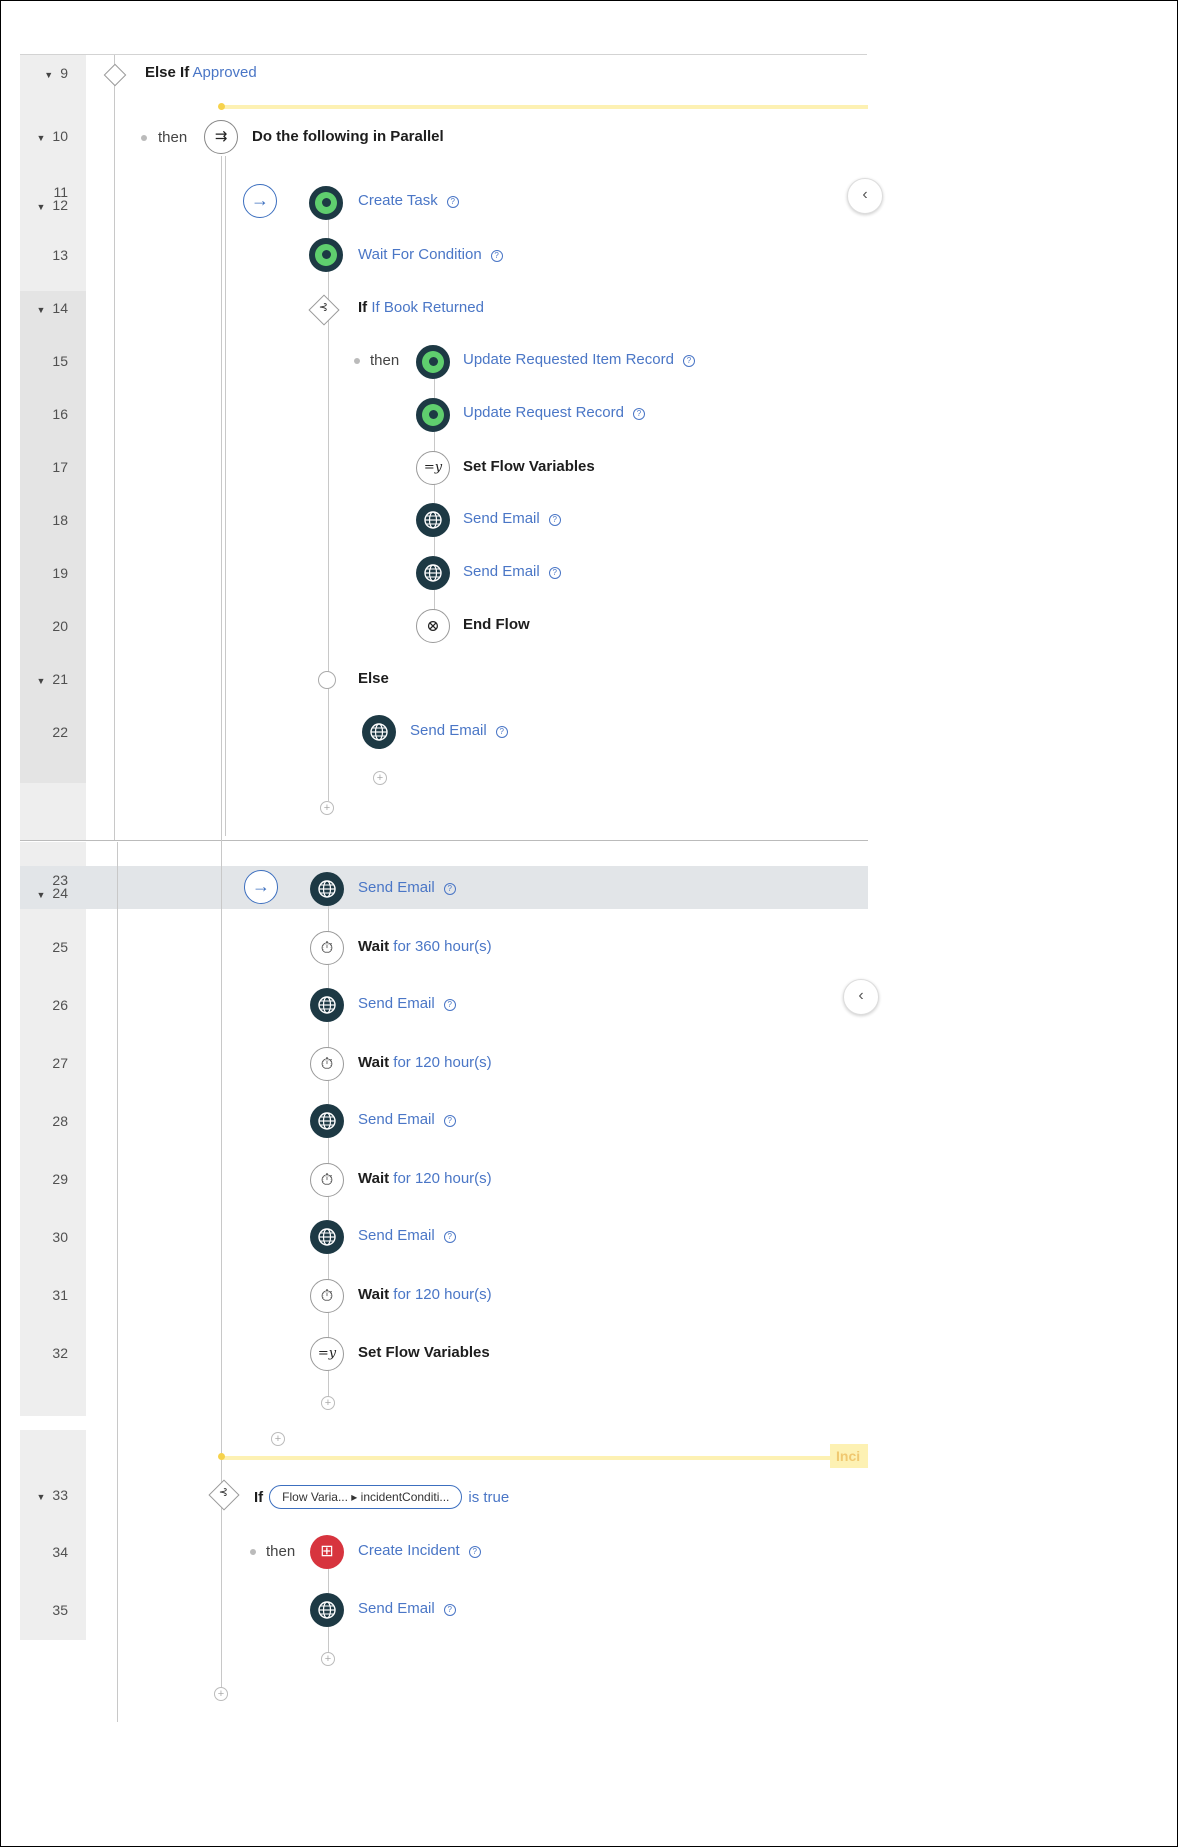 Image resolution: width=1178 pixels, height=1847 pixels. Describe the element at coordinates (433, 626) in the screenshot. I see `end-icon: ⊗` at that location.